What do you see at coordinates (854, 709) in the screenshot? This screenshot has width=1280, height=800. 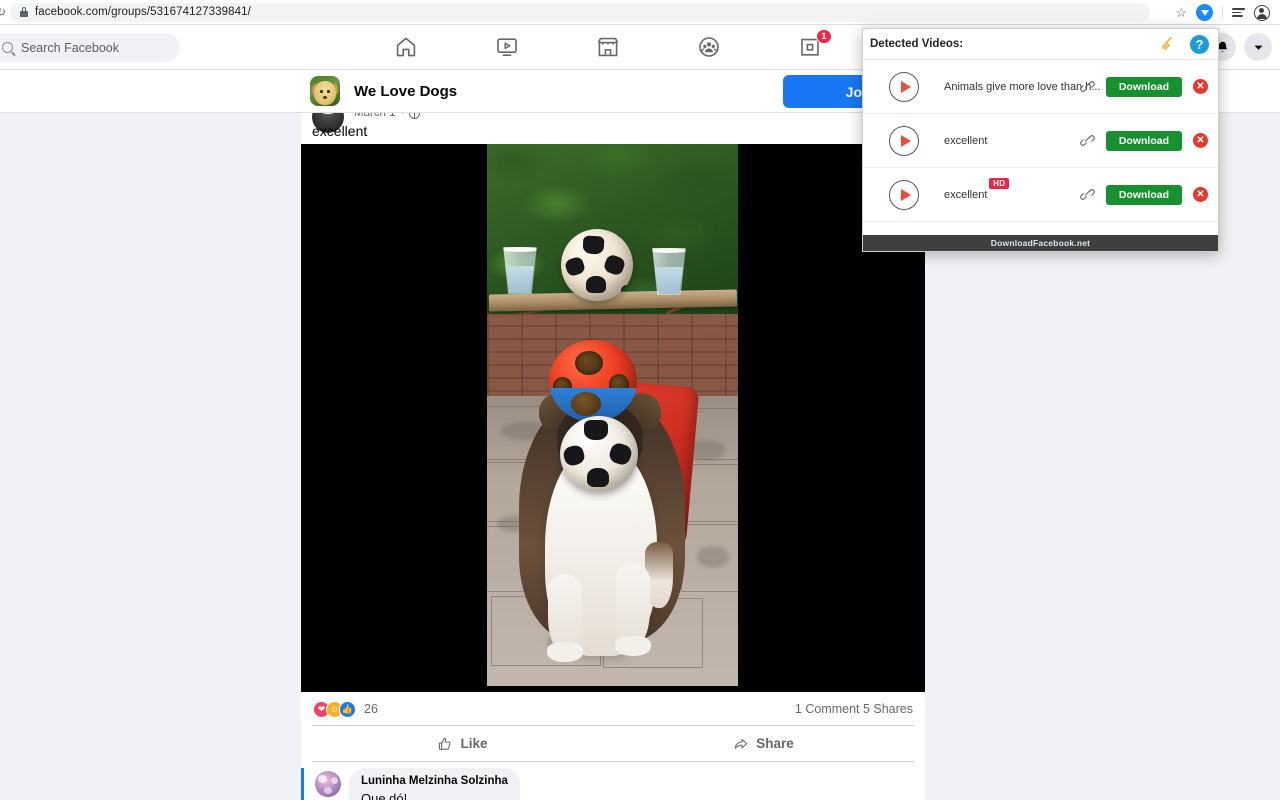 I see `comments-shares-count: 1 Comment 5 Shares` at bounding box center [854, 709].